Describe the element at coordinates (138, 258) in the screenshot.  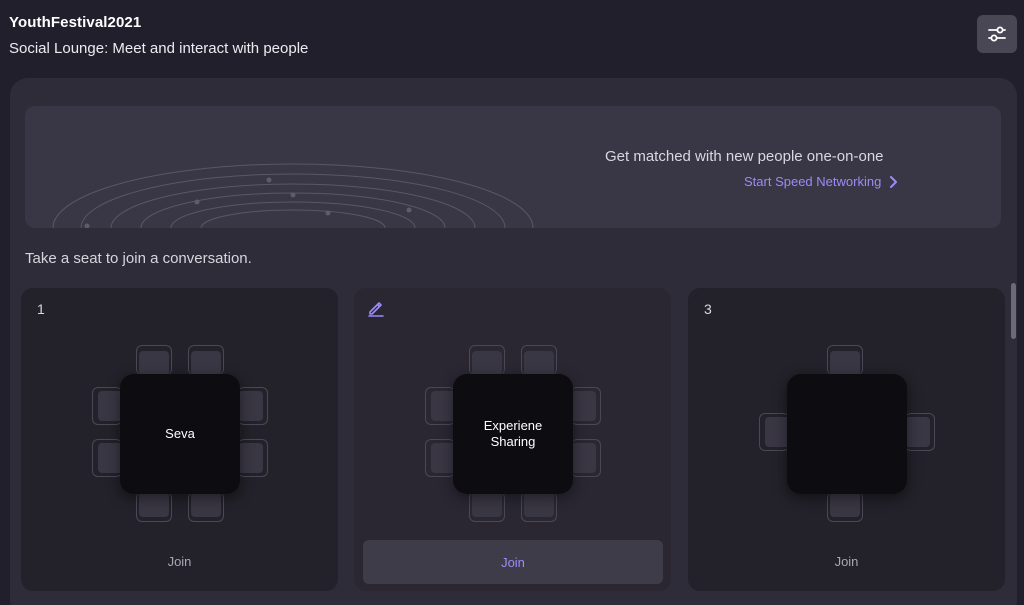
I see `seat-prompt: Take a seat to join a conversation.` at that location.